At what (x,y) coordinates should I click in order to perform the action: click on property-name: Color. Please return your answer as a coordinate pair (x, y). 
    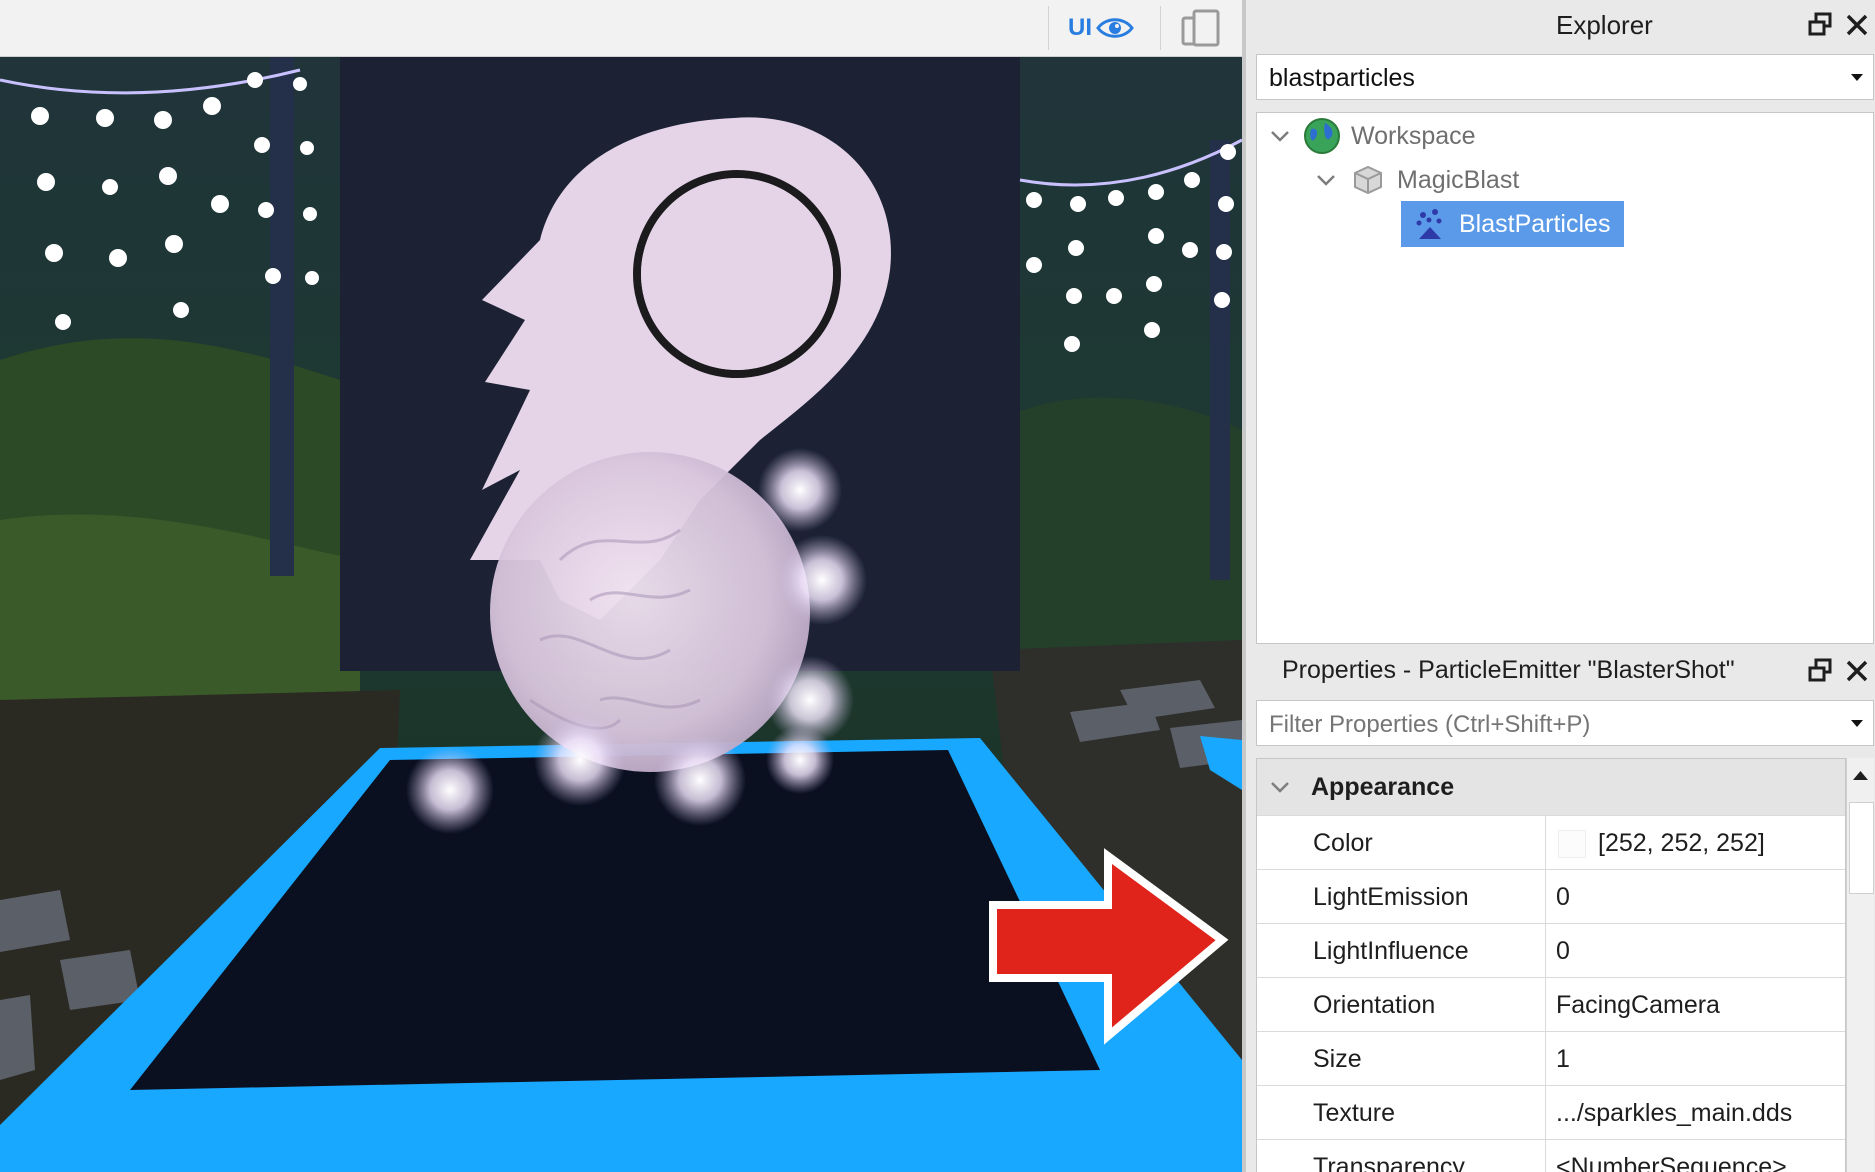
    Looking at the image, I should click on (1343, 843).